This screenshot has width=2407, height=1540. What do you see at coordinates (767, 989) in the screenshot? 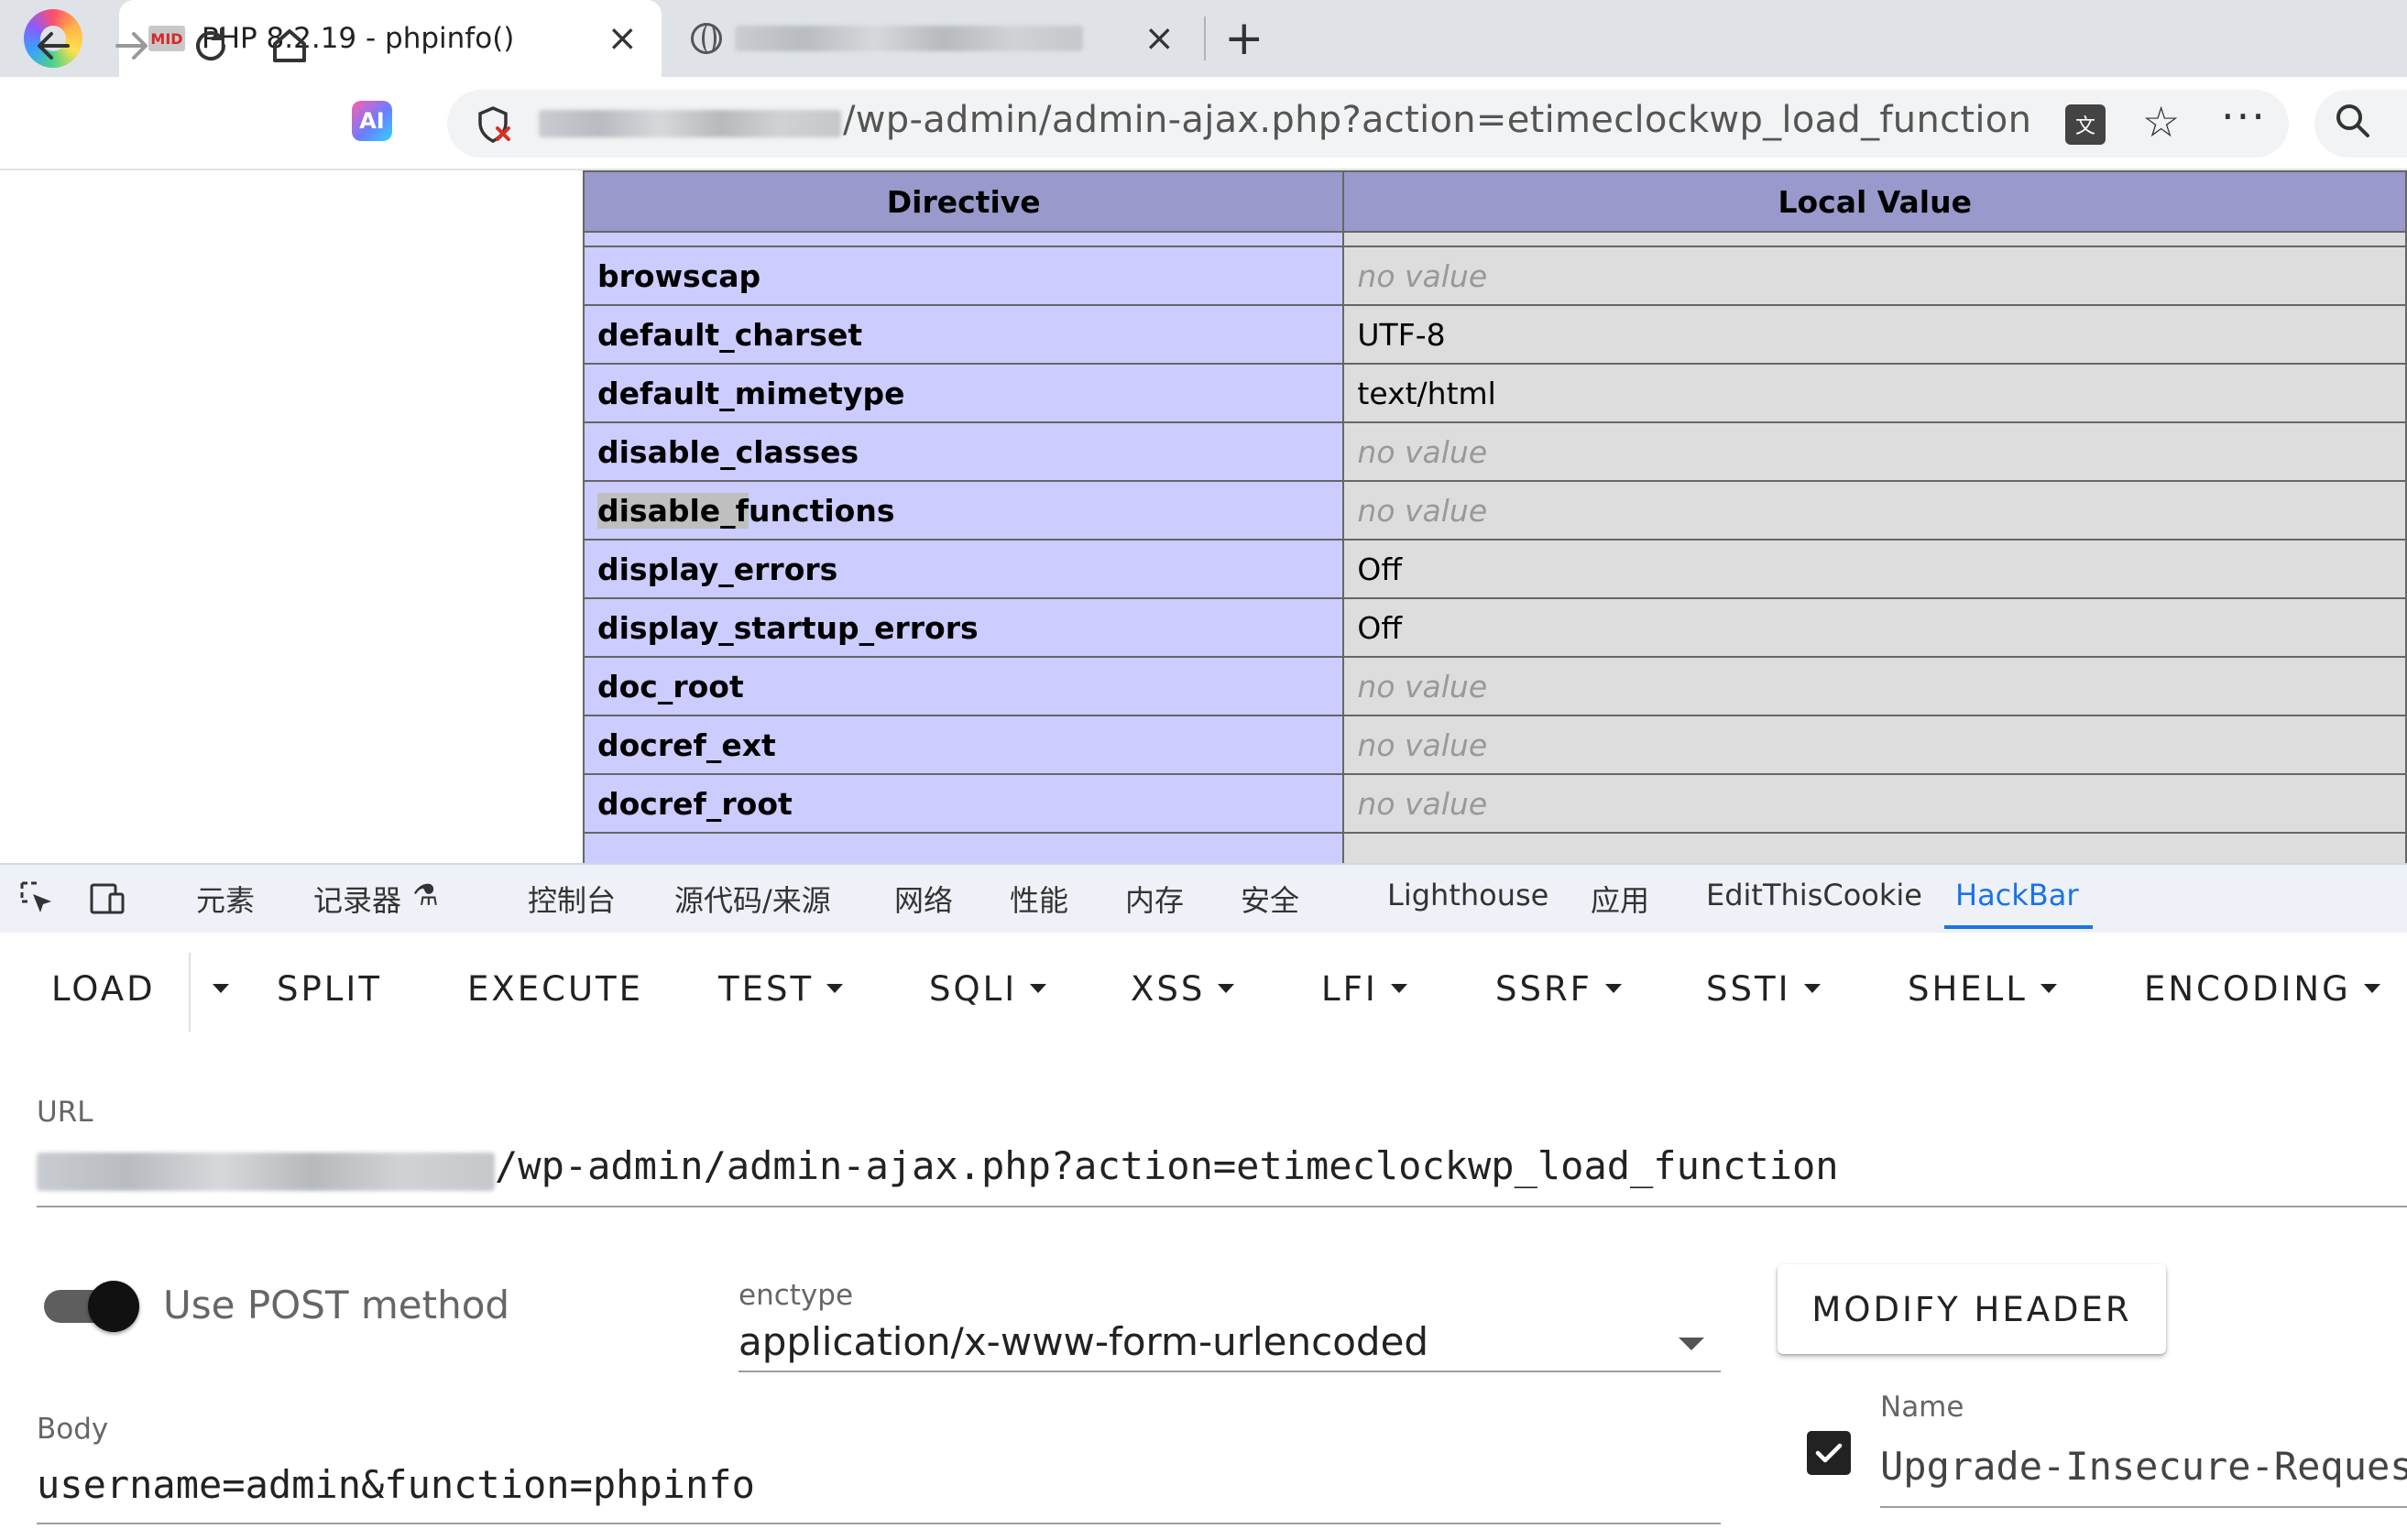
I see `test-label: TEST` at bounding box center [767, 989].